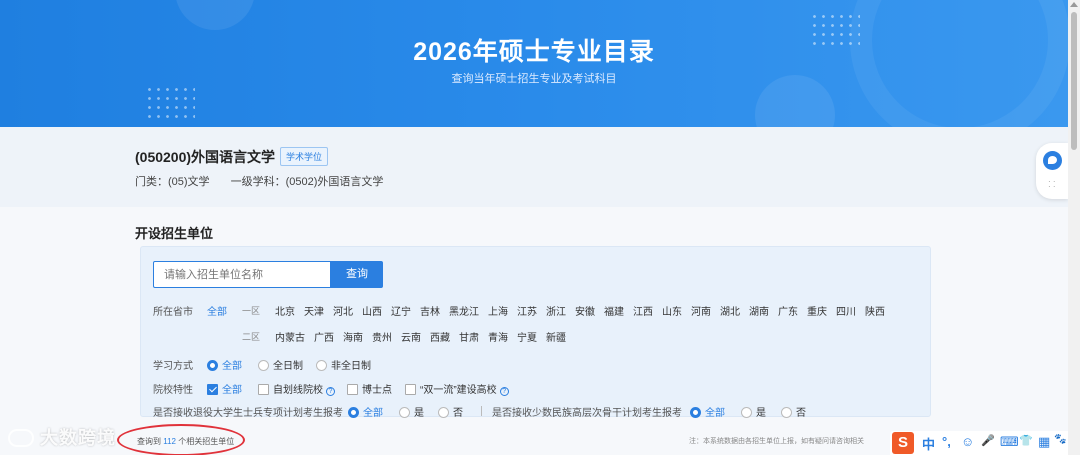 Image resolution: width=1080 pixels, height=455 pixels. I want to click on watermark: 大数跨境, so click(62, 437).